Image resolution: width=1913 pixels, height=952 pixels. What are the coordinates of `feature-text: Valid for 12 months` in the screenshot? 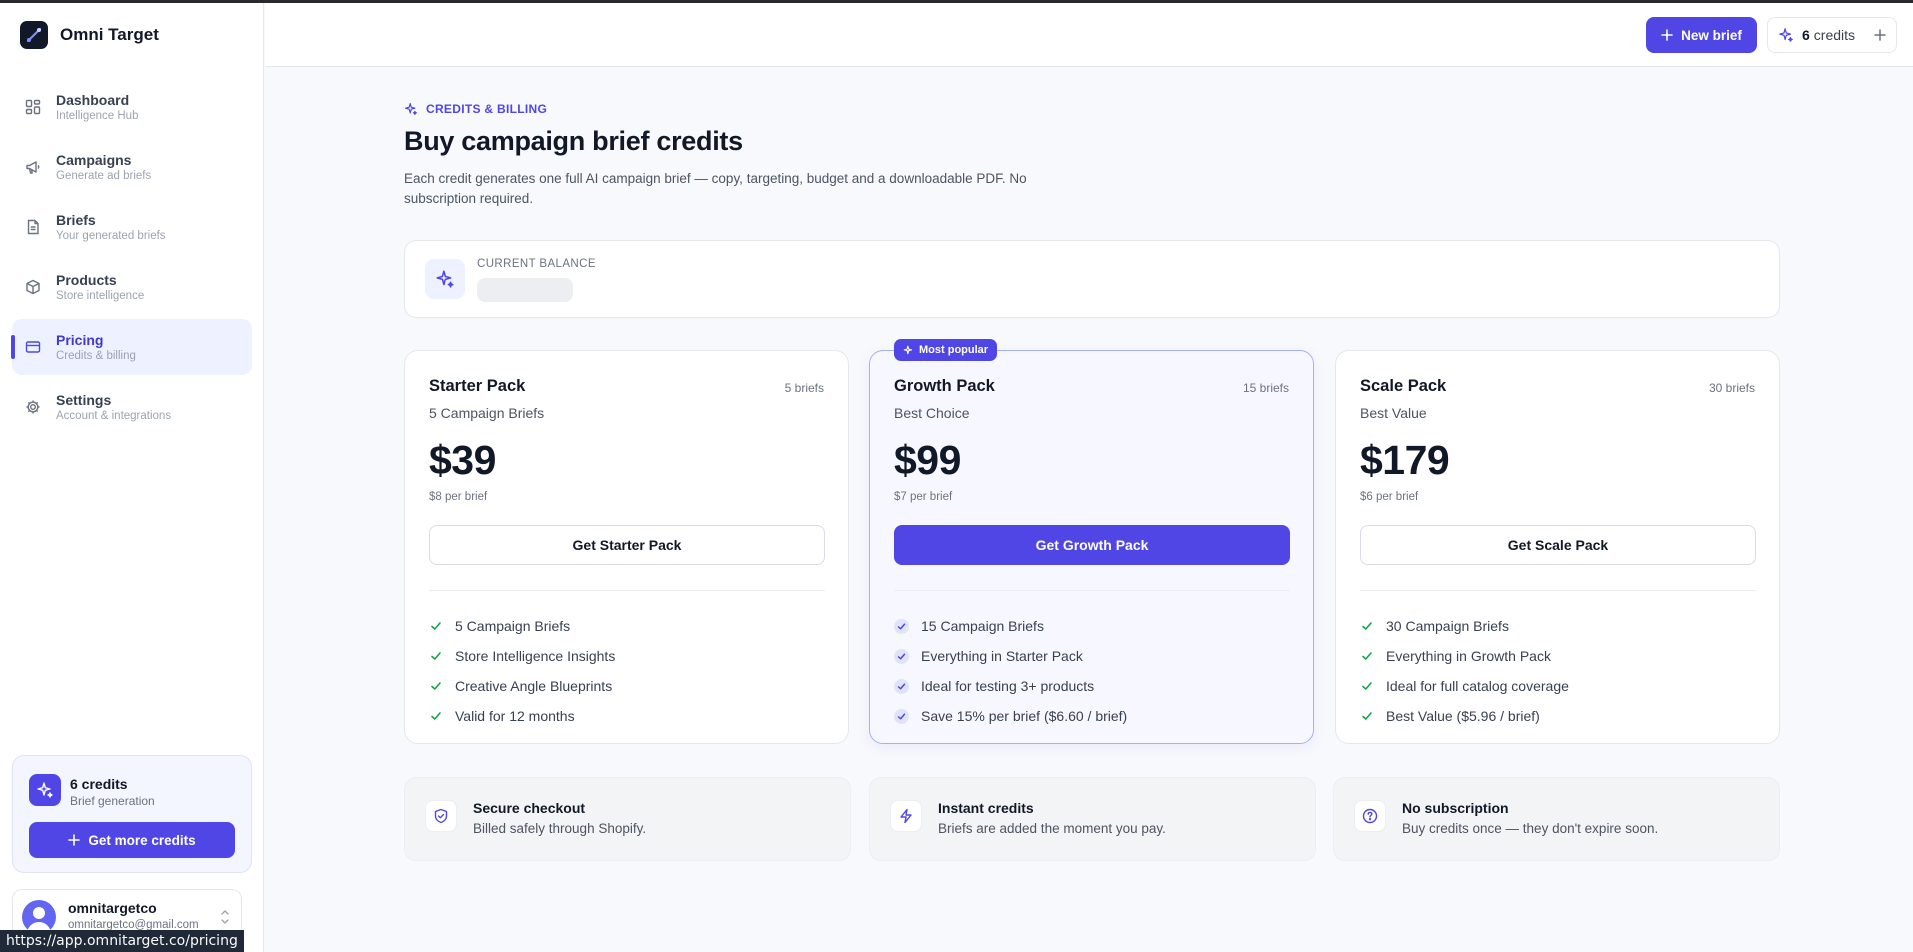 It's located at (515, 716).